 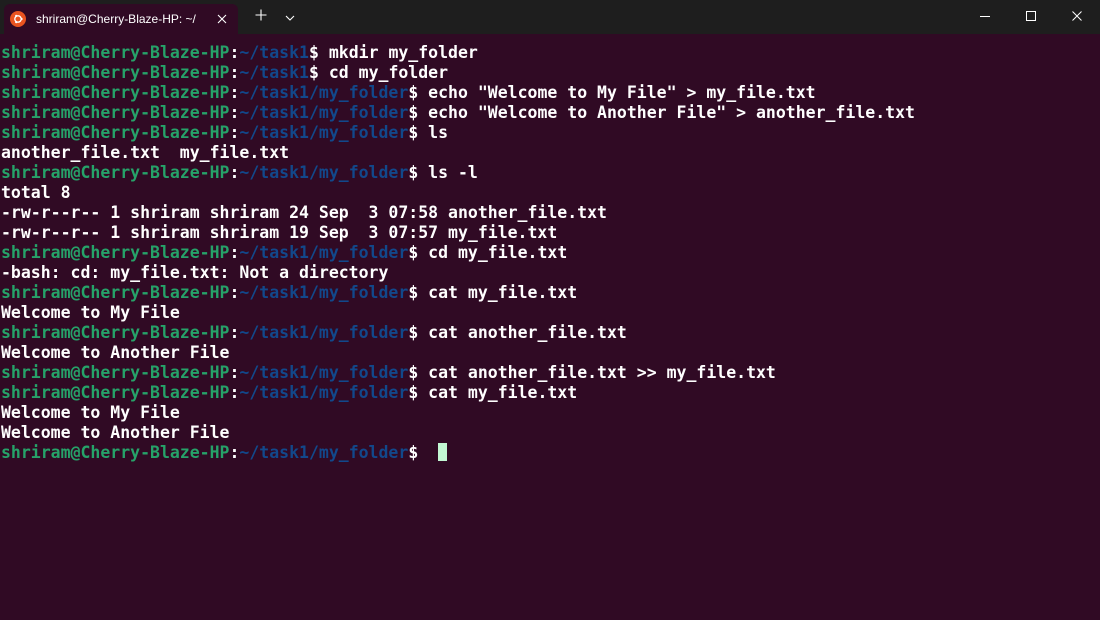 I want to click on output-line: total 8, so click(x=550, y=193).